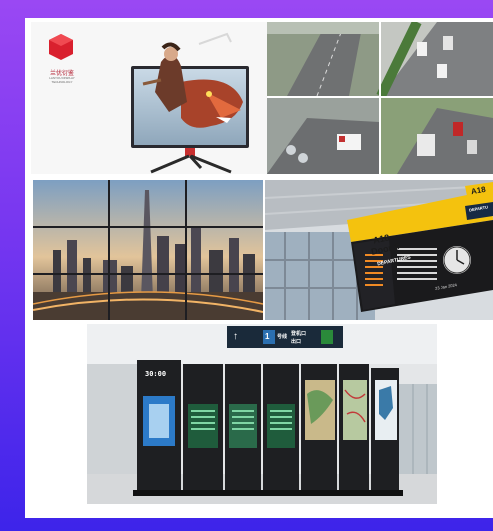 The width and height of the screenshot is (493, 531). Describe the element at coordinates (62, 80) in the screenshot. I see `brand-subtitle: LANYOU DISPLAY TECHNOLOGY` at that location.